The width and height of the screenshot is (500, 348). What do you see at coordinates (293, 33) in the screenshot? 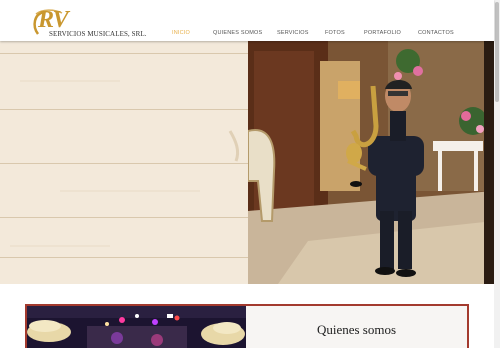
I see `nav-item-servicios: SERVICIOS` at bounding box center [293, 33].